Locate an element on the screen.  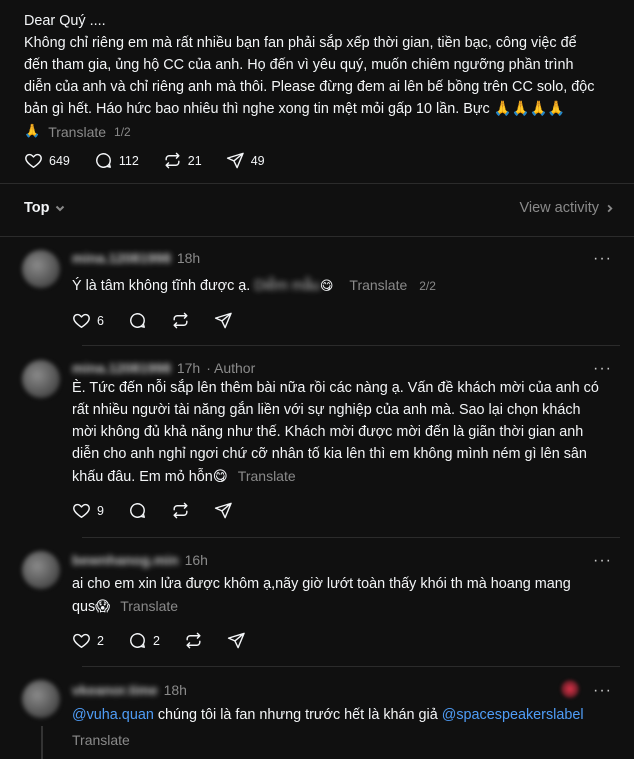
username: bewnhanog.min is located at coordinates (125, 560).